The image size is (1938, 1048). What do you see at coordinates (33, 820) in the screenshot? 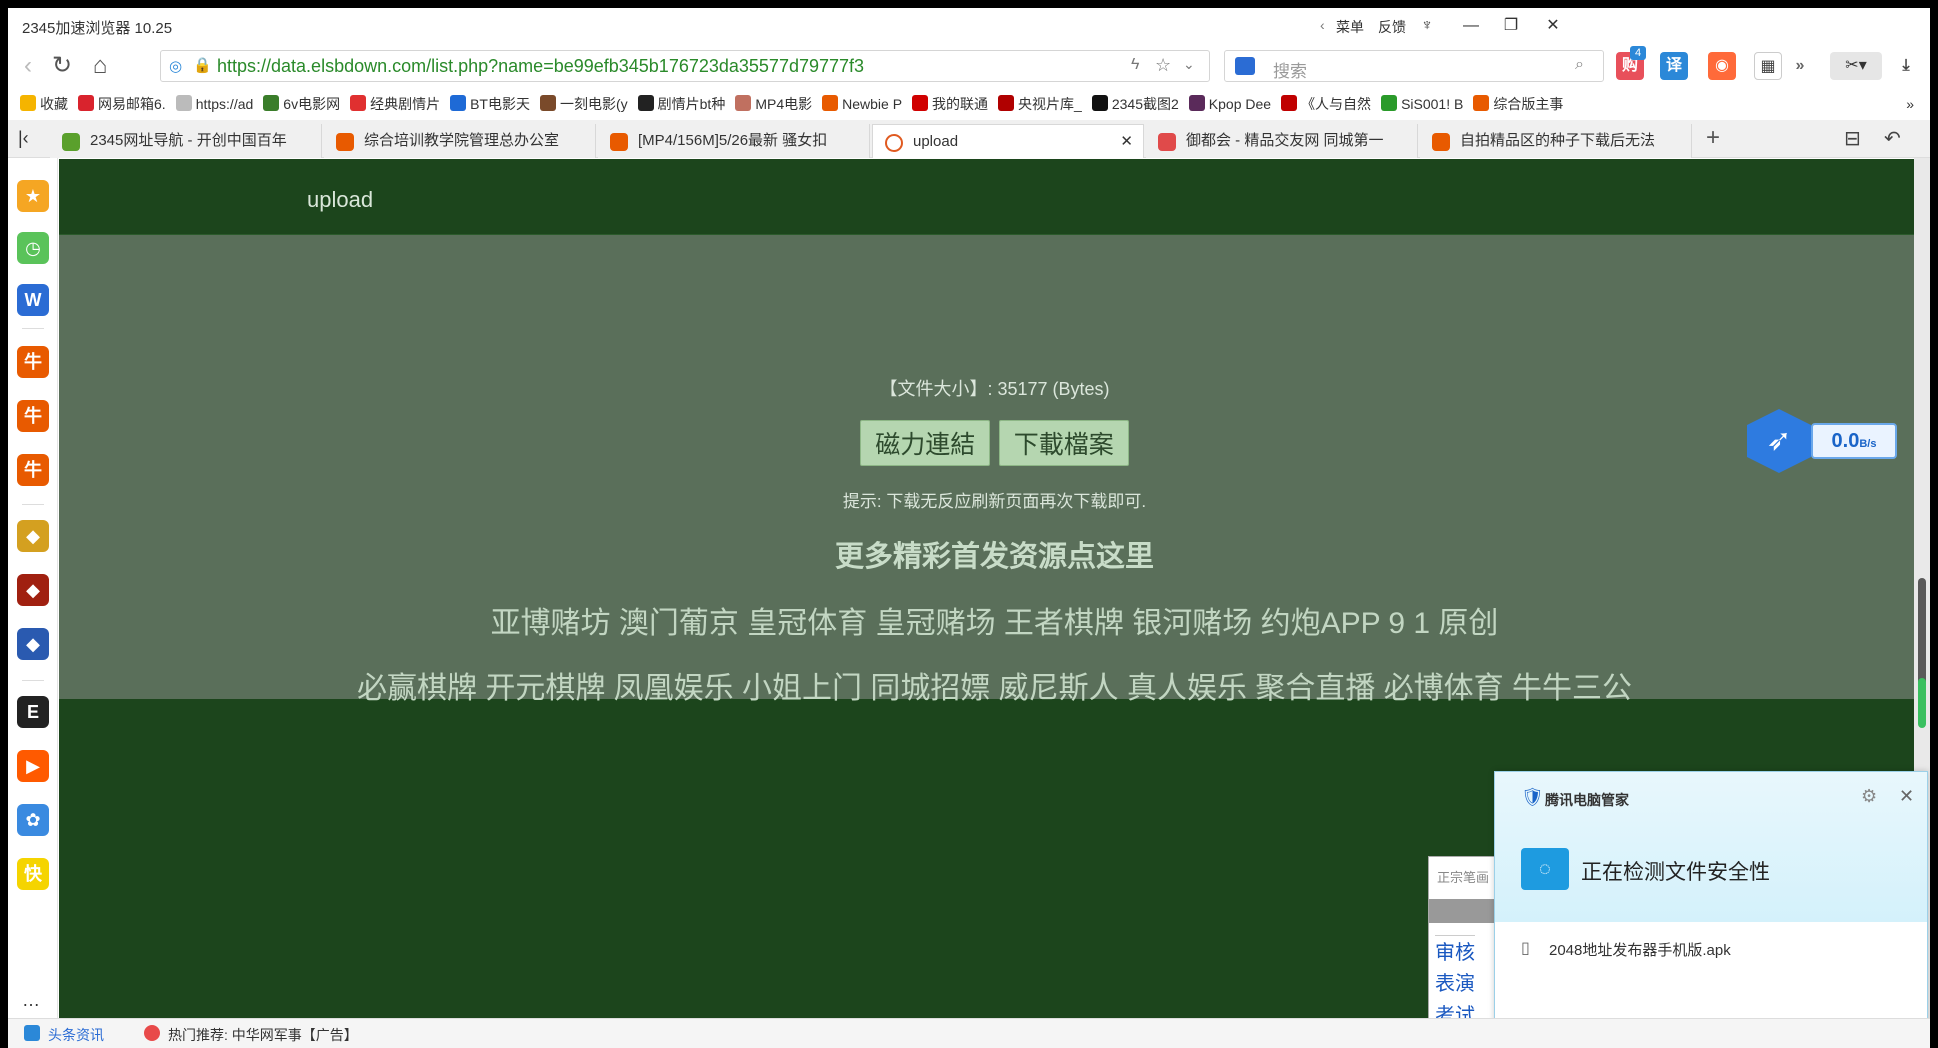
I see `baidu-netdisk-icon: ✿` at bounding box center [33, 820].